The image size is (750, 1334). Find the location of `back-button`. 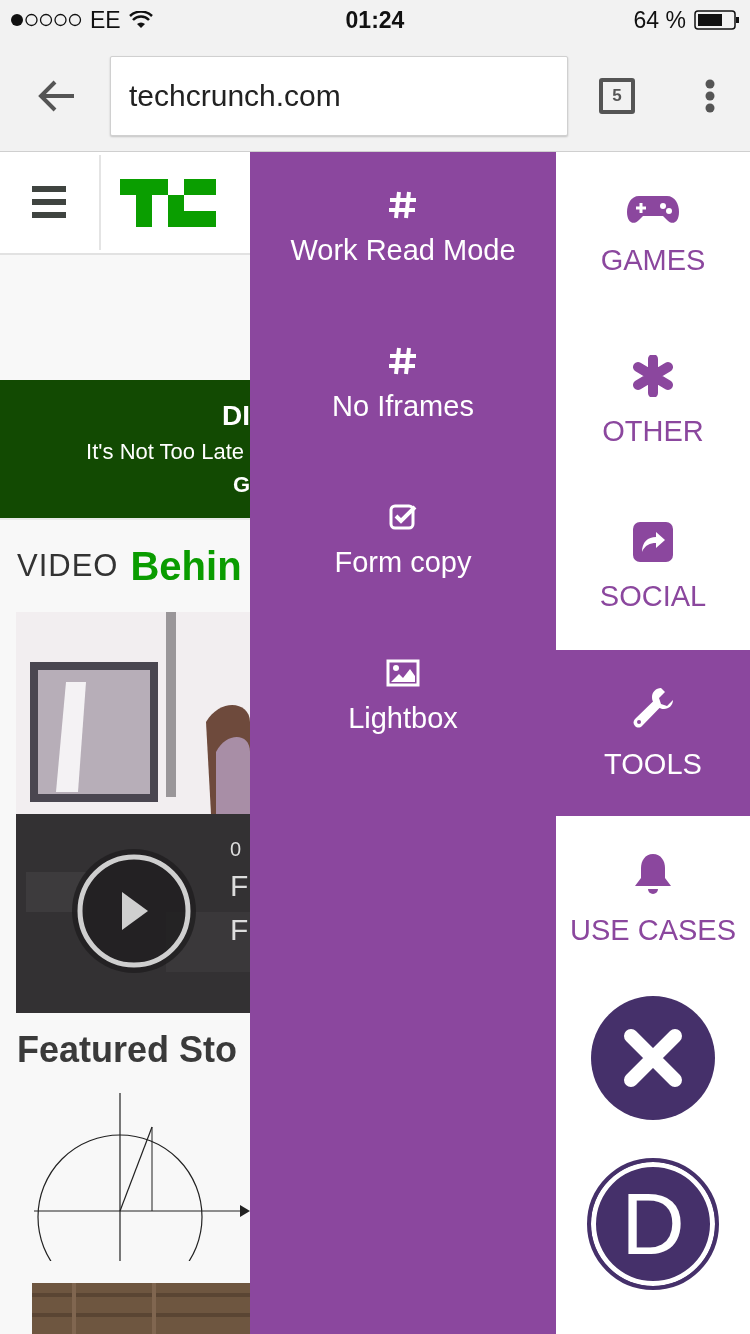

back-button is located at coordinates (57, 95).